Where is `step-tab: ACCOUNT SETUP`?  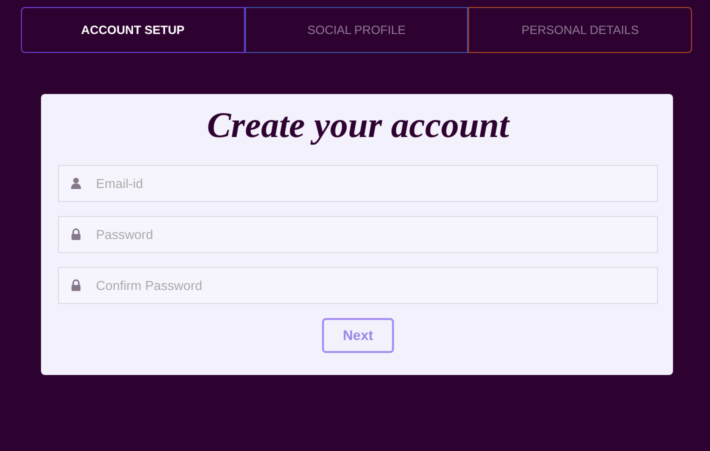
step-tab: ACCOUNT SETUP is located at coordinates (133, 30).